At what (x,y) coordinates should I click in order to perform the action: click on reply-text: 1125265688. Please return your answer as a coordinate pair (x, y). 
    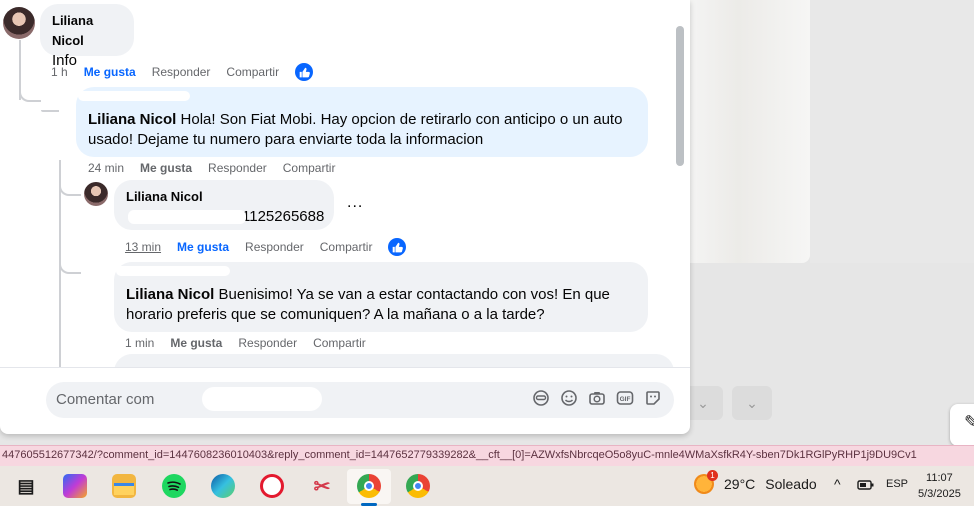
    Looking at the image, I should click on (283, 216).